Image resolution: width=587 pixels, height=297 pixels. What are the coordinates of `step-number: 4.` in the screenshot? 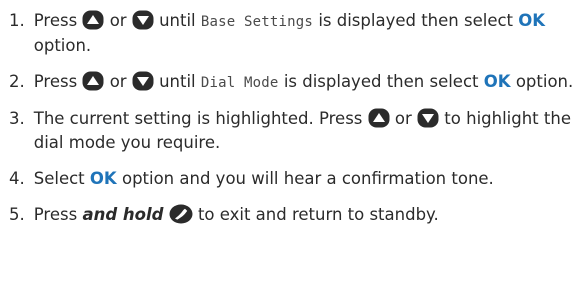 It's located at (17, 178).